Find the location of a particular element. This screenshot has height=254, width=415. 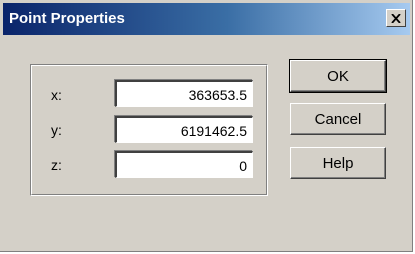

close-button is located at coordinates (396, 18).